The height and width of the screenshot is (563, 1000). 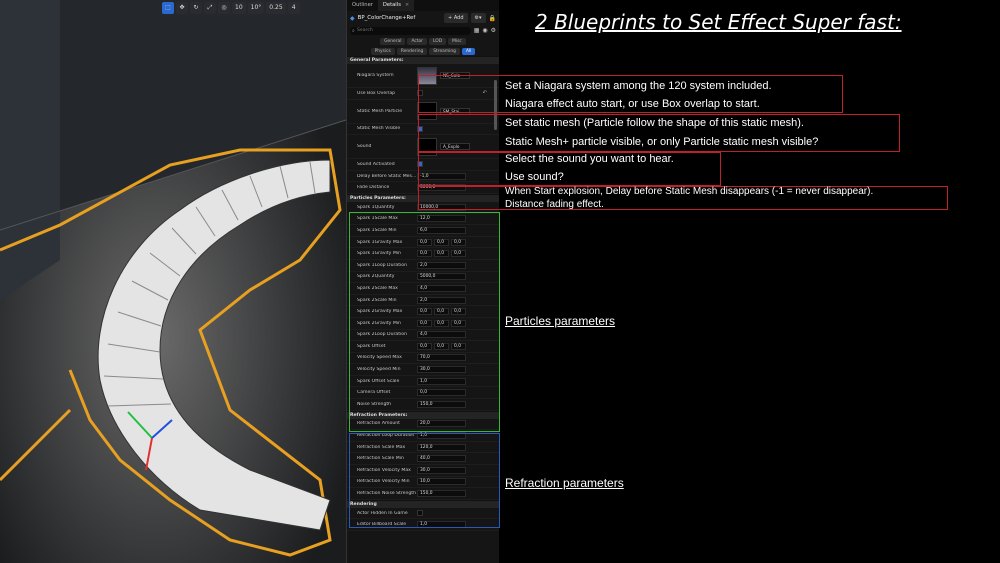 What do you see at coordinates (560, 321) in the screenshot?
I see `particles-label: Particles parameters` at bounding box center [560, 321].